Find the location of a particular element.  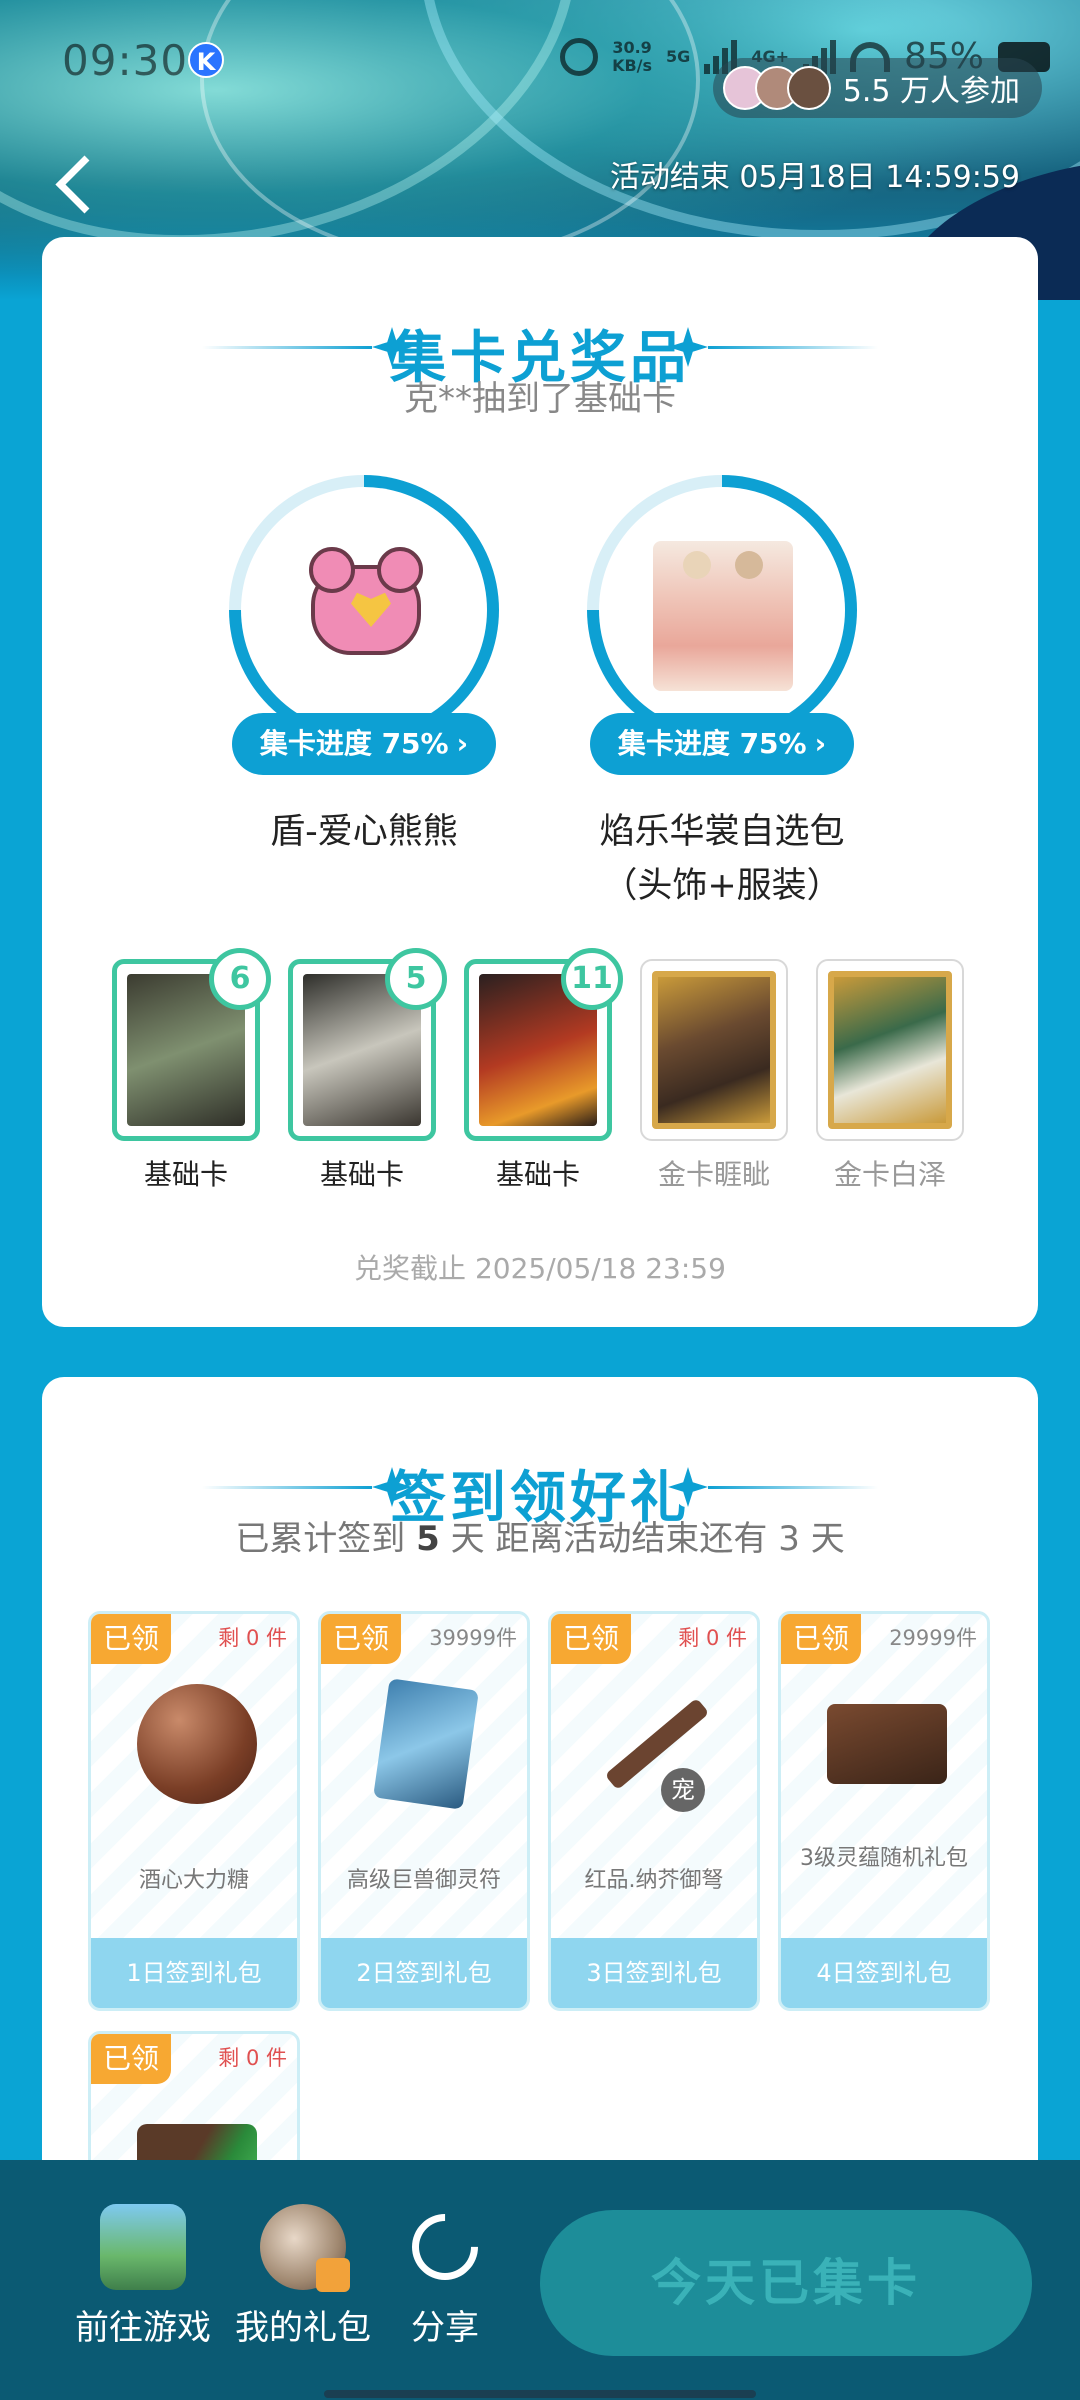

share-icon is located at coordinates (445, 2247).